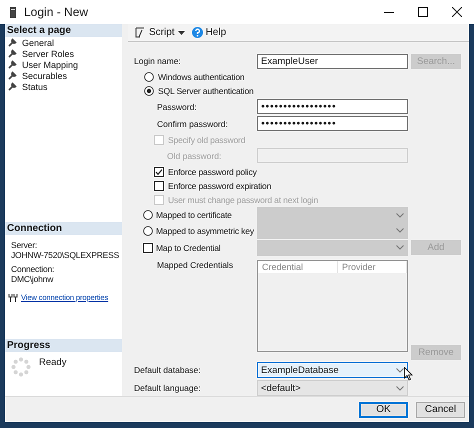  Describe the element at coordinates (63, 228) in the screenshot. I see `section-header: Connection` at that location.